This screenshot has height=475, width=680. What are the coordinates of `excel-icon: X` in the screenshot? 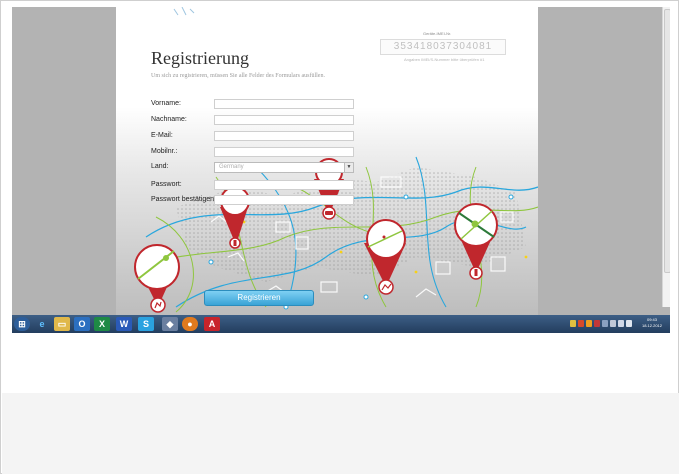 It's located at (102, 324).